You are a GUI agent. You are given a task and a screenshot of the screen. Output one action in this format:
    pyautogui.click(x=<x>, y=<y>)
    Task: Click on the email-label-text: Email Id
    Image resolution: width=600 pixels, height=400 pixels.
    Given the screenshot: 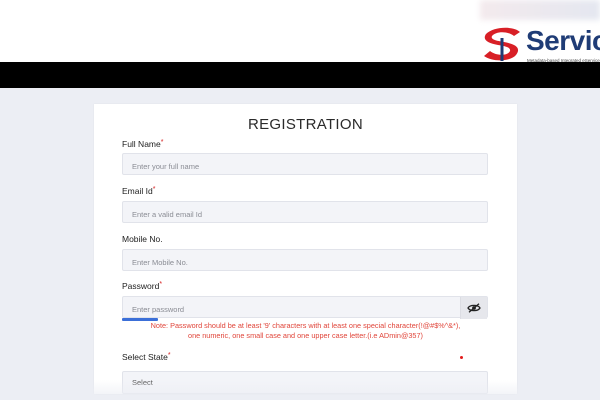 What is the action you would take?
    pyautogui.click(x=137, y=191)
    